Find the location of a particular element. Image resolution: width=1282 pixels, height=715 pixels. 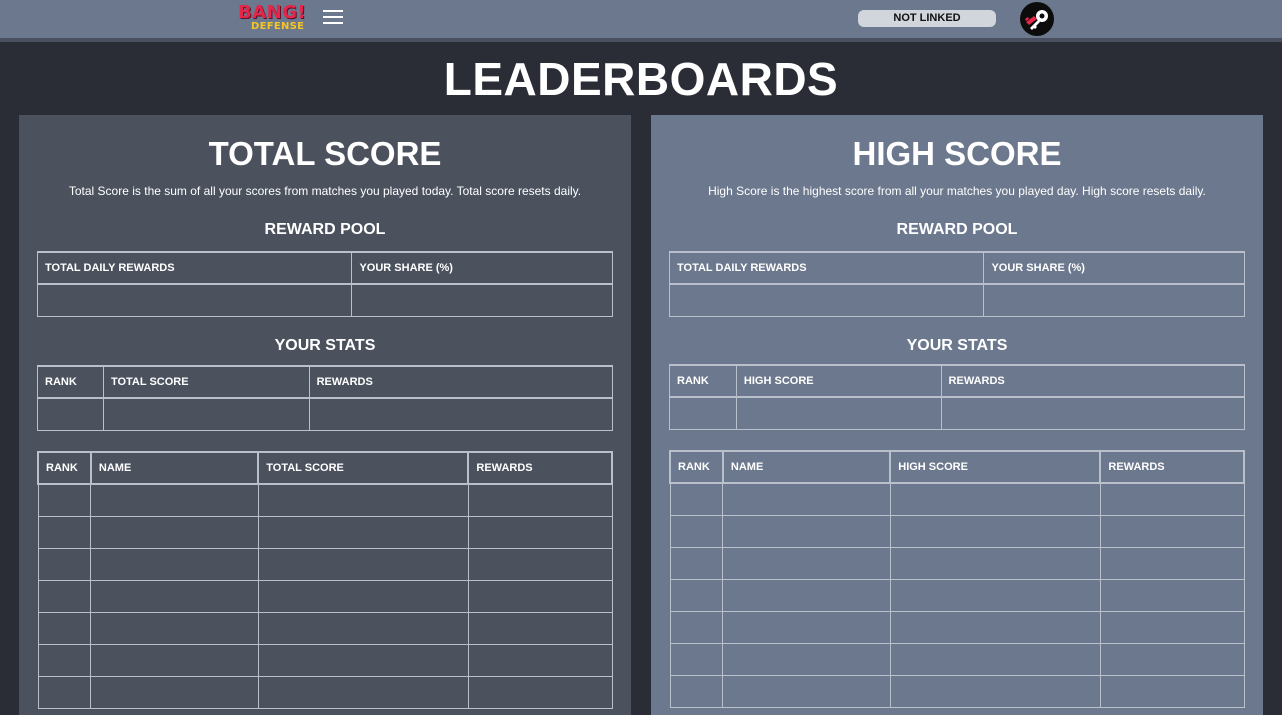

top-bar-divider is located at coordinates (641, 40).